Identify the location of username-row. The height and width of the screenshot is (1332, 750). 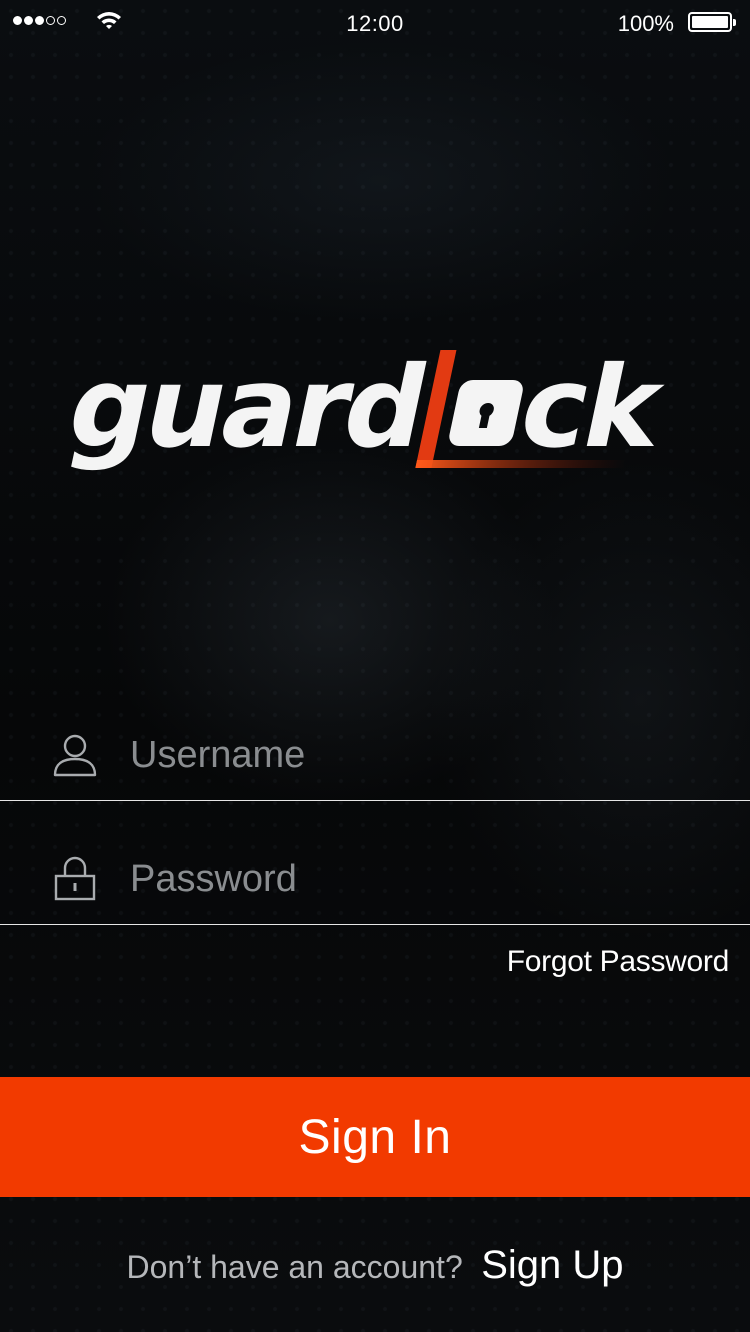
(375, 739).